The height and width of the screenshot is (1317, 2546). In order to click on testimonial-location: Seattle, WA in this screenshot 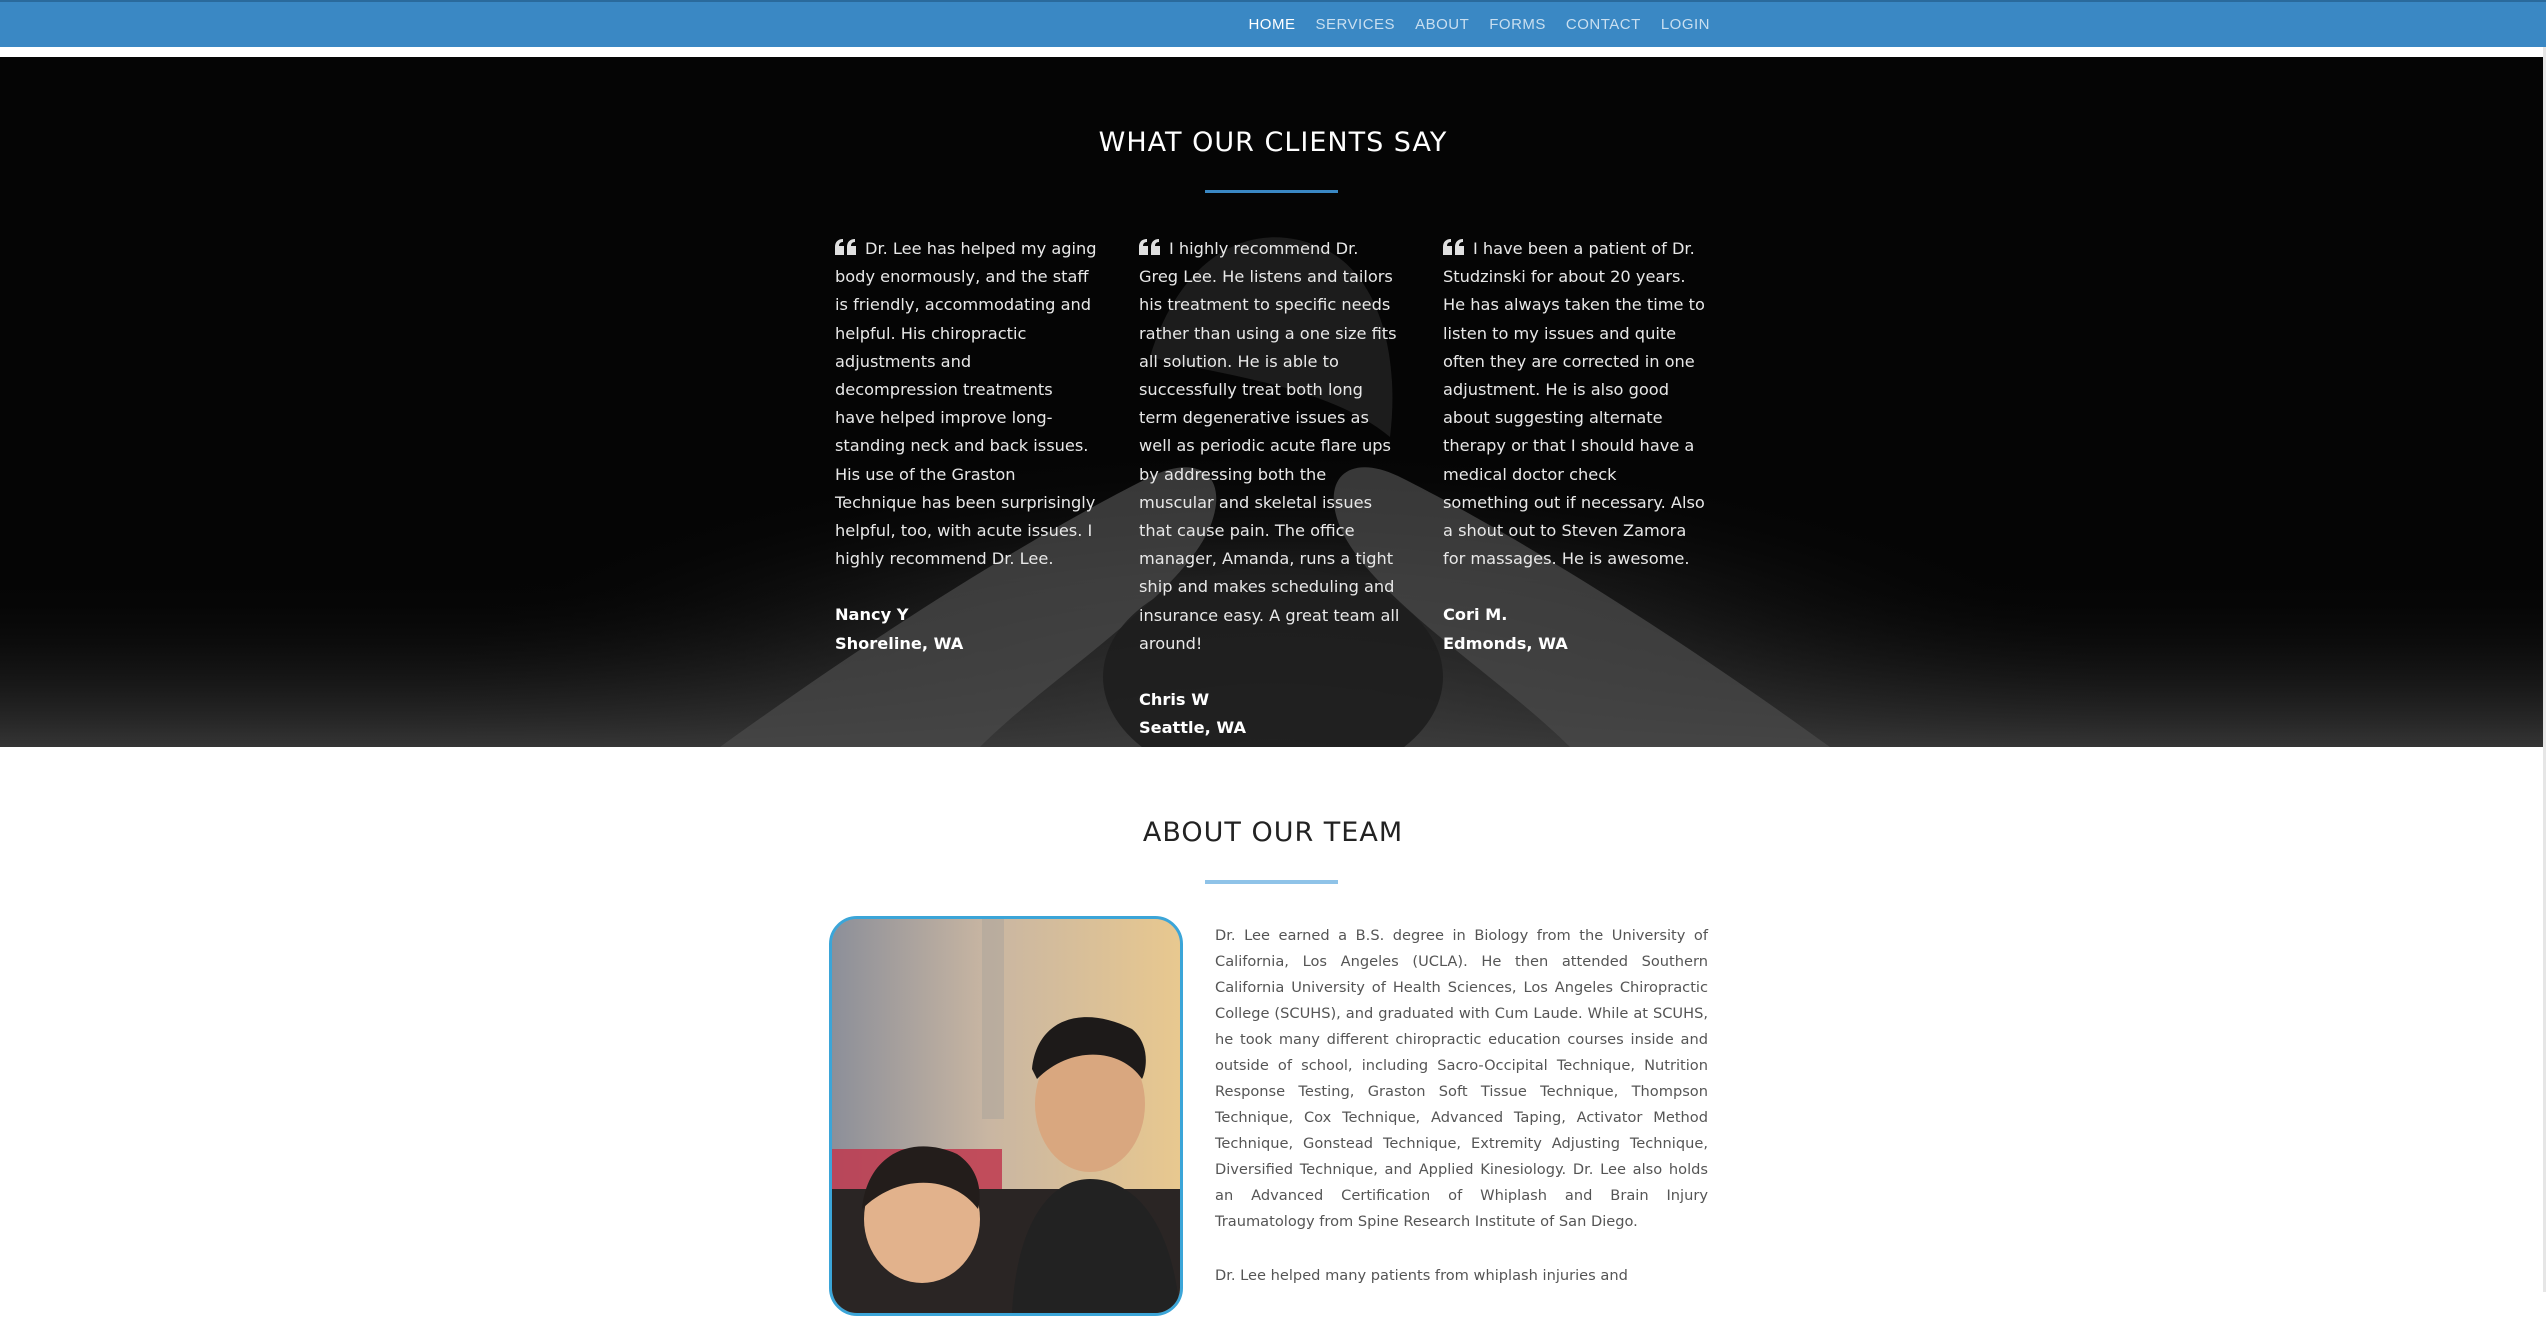, I will do `click(1193, 728)`.